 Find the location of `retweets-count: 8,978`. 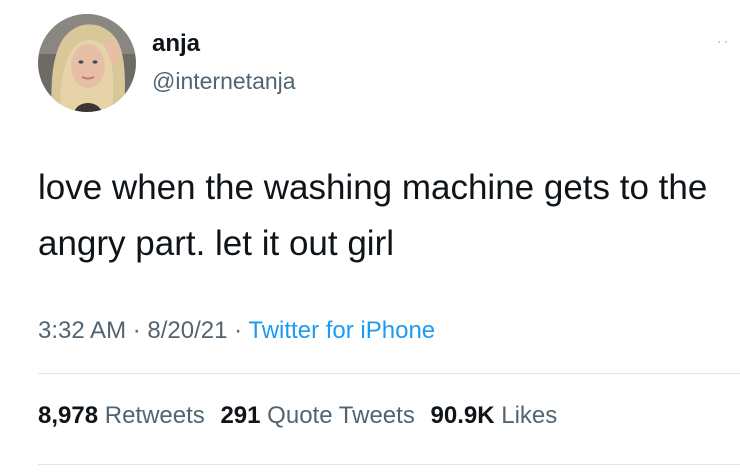

retweets-count: 8,978 is located at coordinates (68, 415).